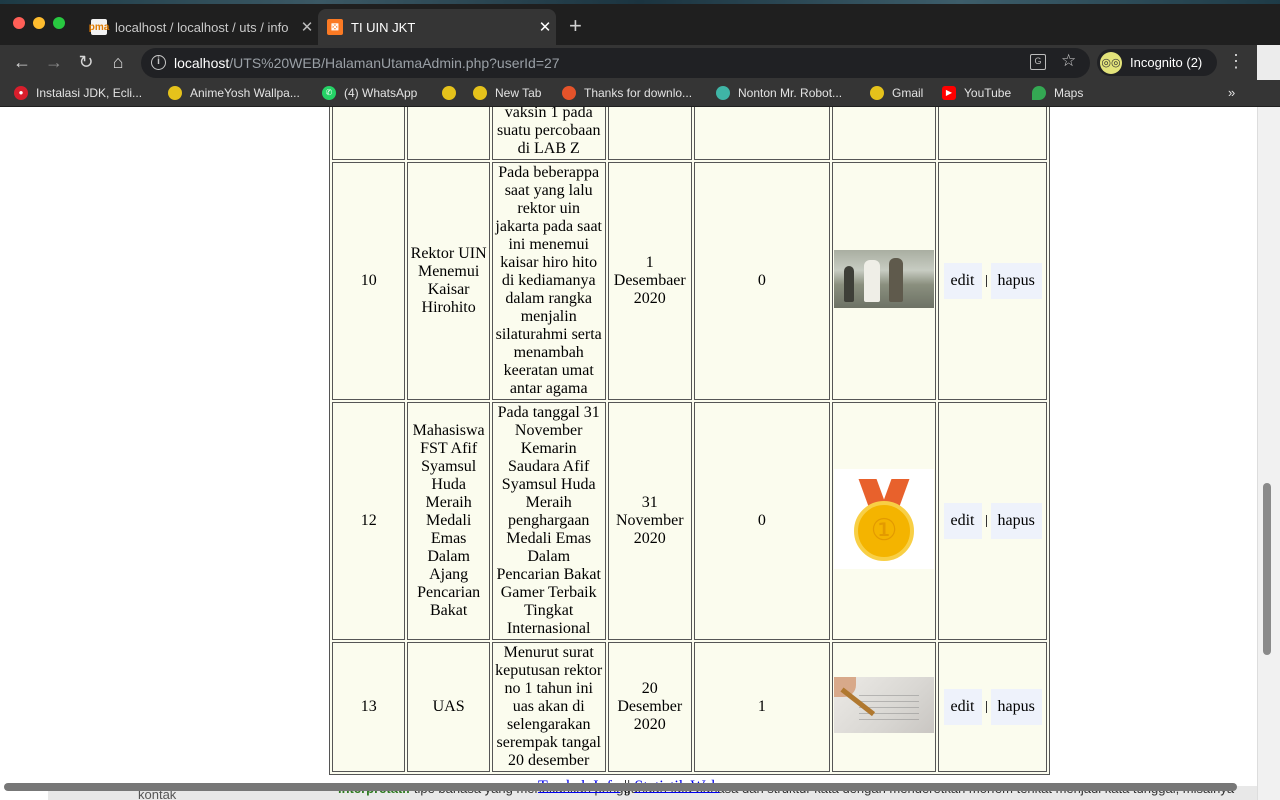 This screenshot has width=1280, height=800. Describe the element at coordinates (761, 707) in the screenshot. I see `cell-views: 1` at that location.